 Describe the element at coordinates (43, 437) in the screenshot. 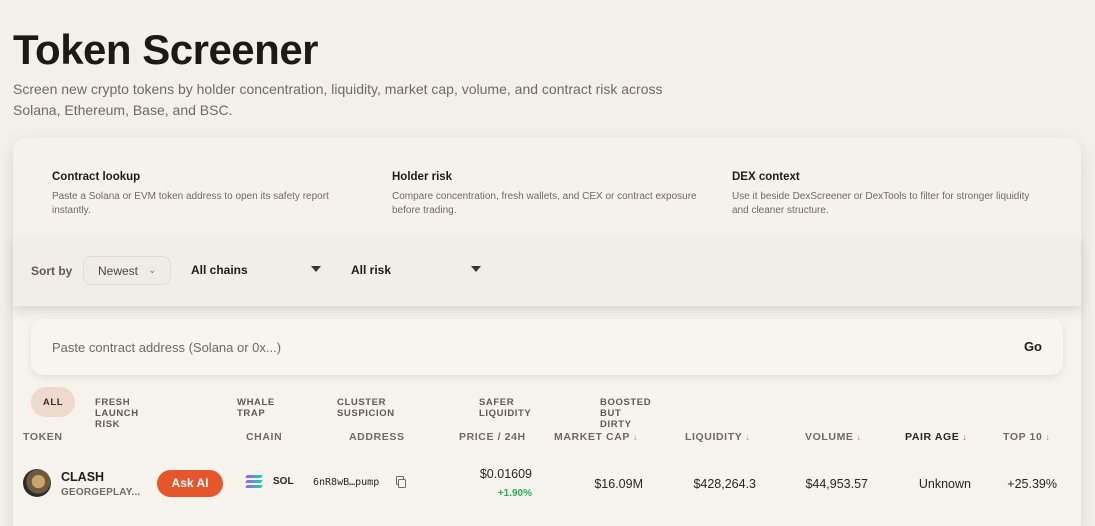

I see `col-header-token: TOKEN` at that location.